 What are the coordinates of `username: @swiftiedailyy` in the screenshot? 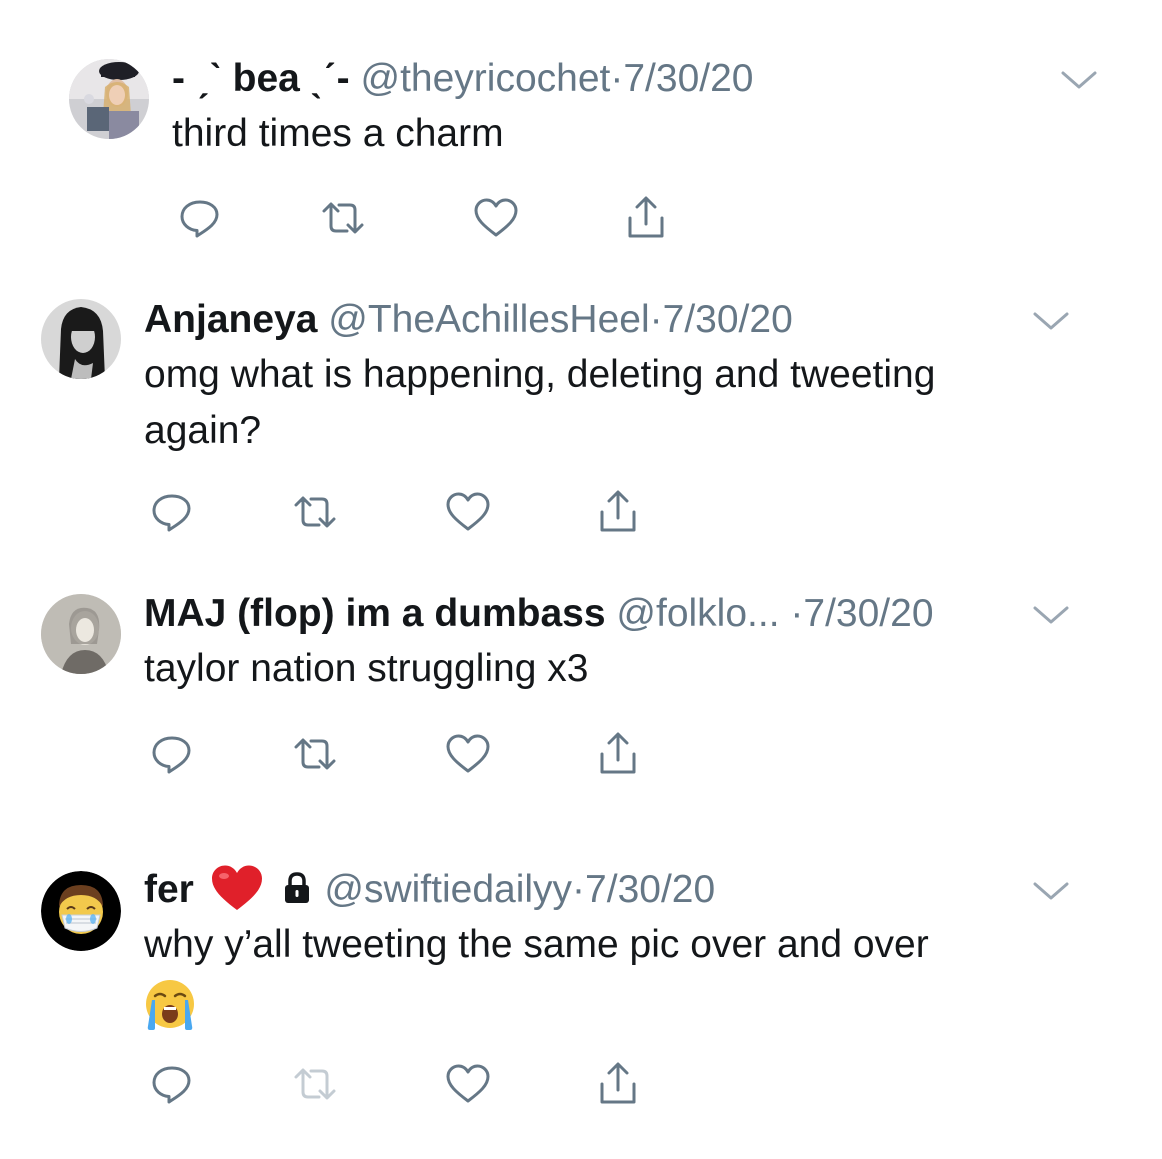 It's located at (448, 889).